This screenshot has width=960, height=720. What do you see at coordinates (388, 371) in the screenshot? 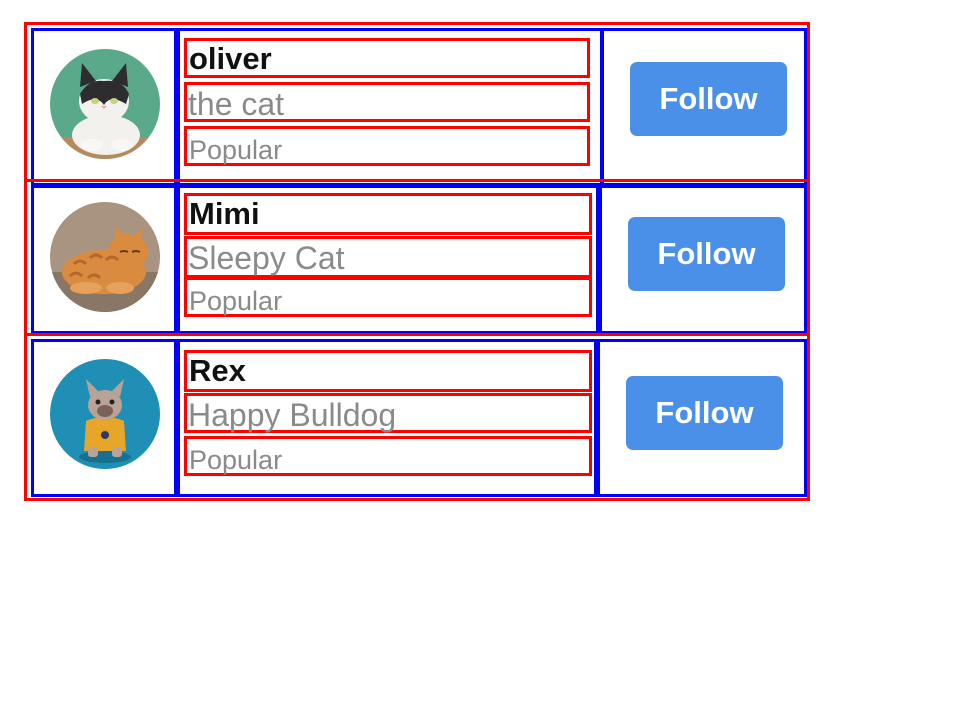
I see `user-name: Rex` at bounding box center [388, 371].